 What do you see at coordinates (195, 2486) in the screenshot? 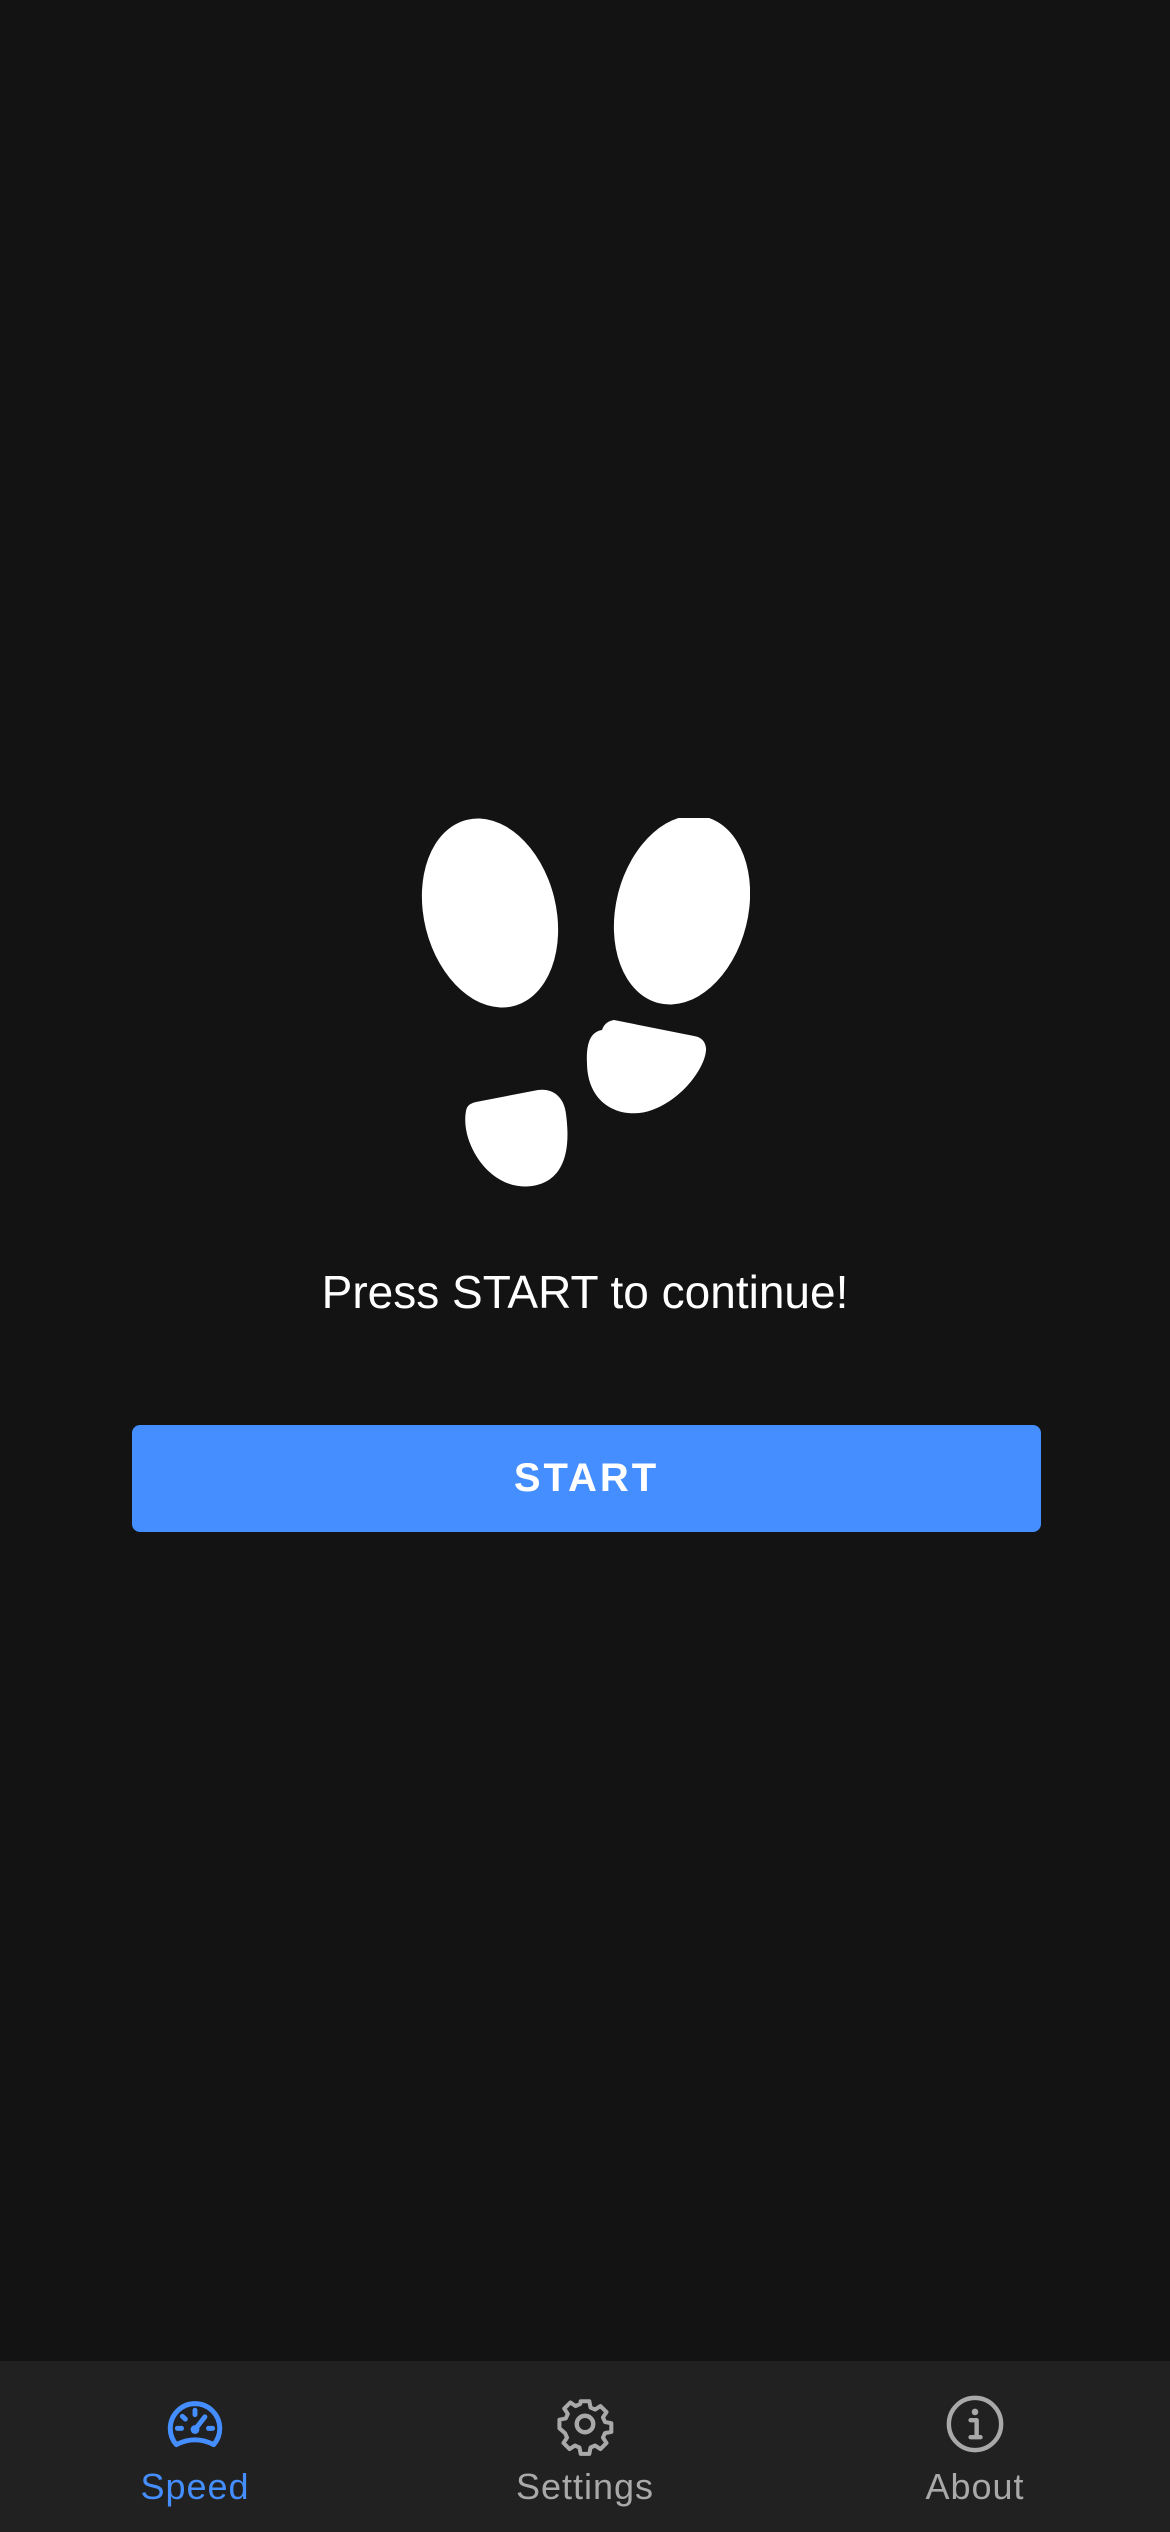
I see `nav-label-speed: Speed` at bounding box center [195, 2486].